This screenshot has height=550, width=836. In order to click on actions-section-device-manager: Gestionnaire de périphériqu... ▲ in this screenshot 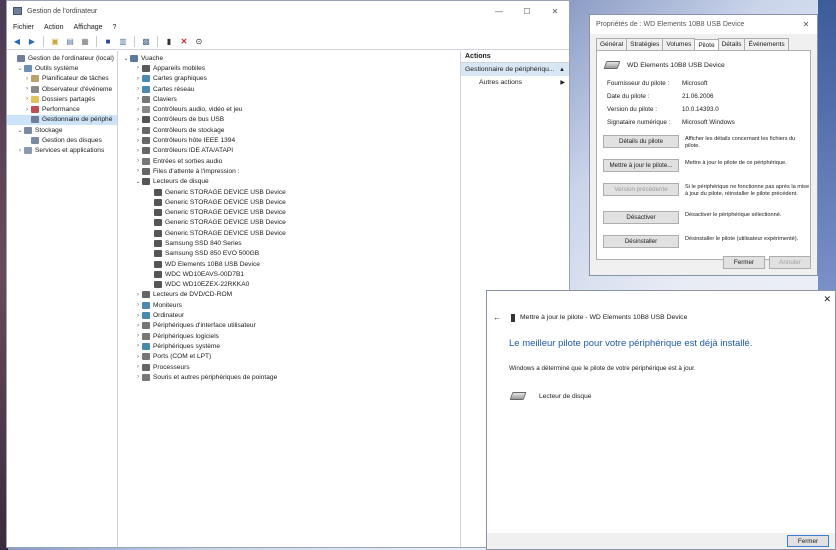, I will do `click(515, 69)`.